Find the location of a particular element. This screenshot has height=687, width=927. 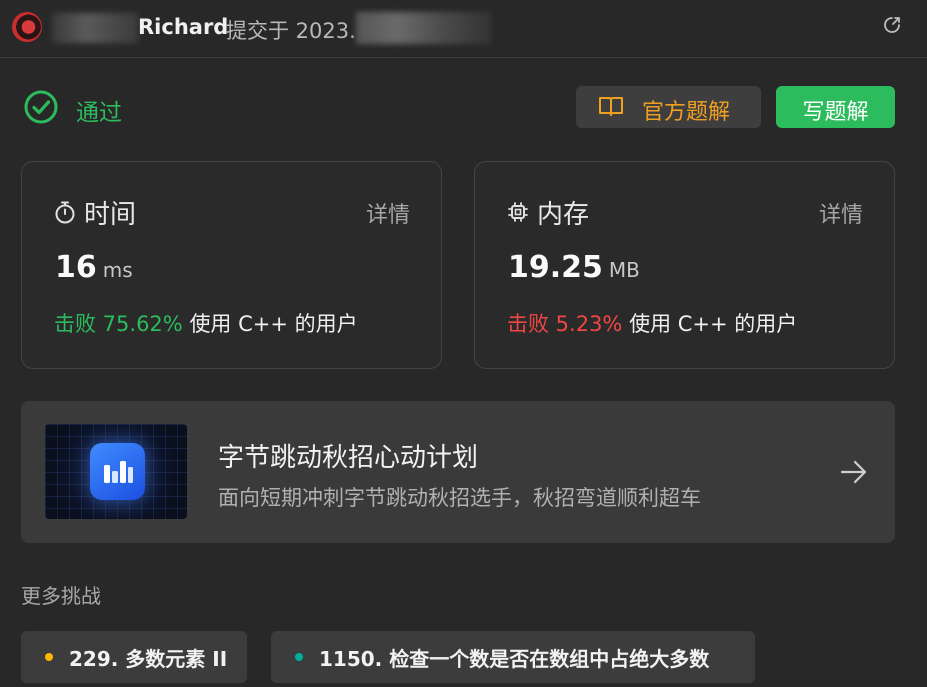

arrow-right-icon is located at coordinates (854, 472).